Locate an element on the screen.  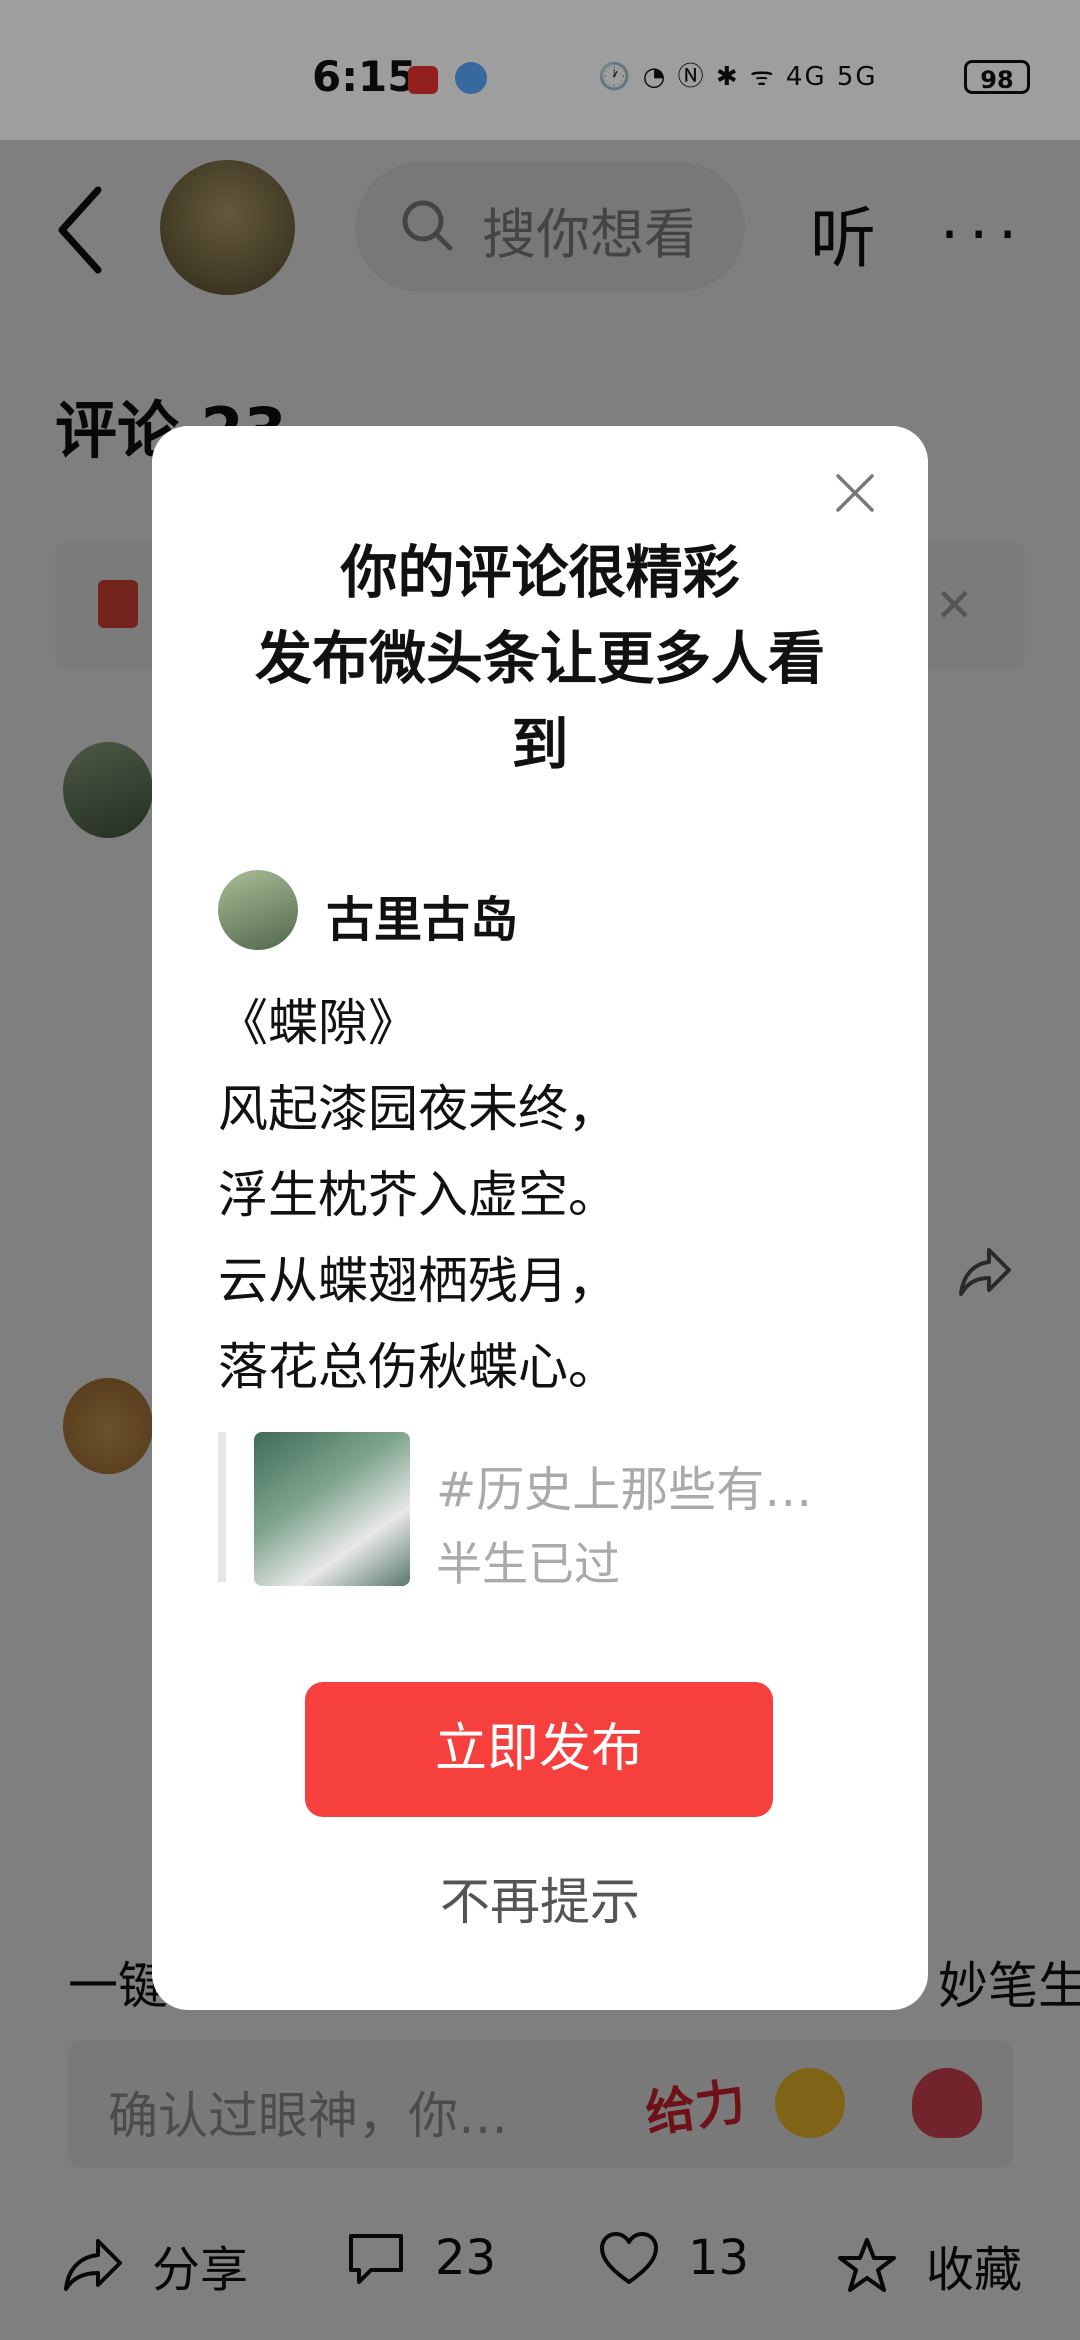
dialog-title-line: 到 is located at coordinates (540, 745).